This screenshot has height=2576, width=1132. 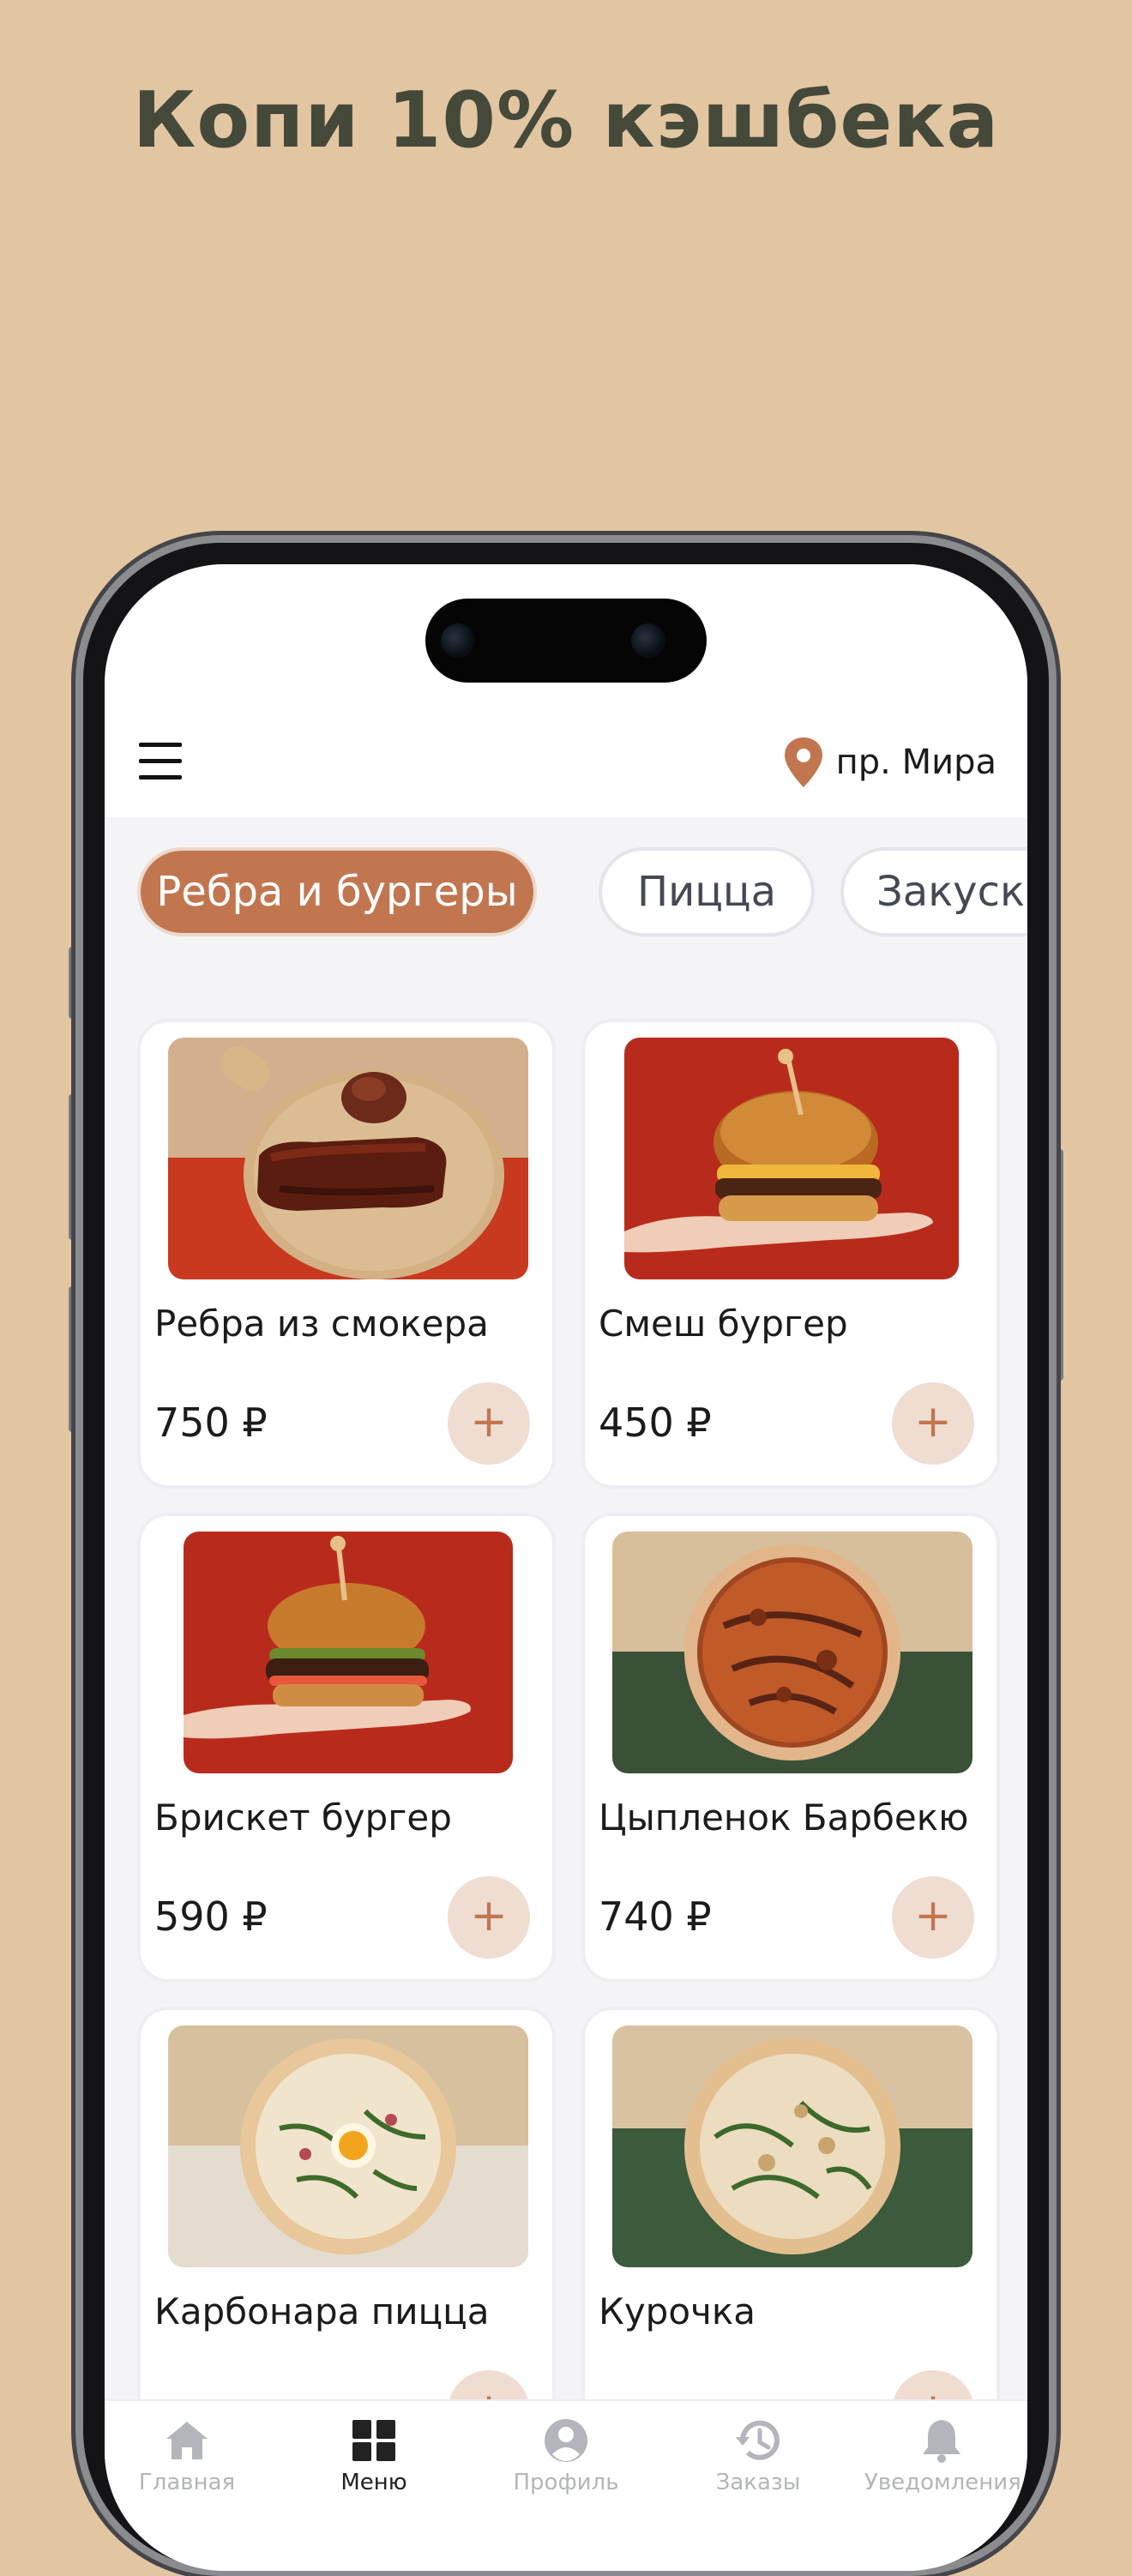 What do you see at coordinates (321, 1324) in the screenshot?
I see `product-name: Ребра из смокера` at bounding box center [321, 1324].